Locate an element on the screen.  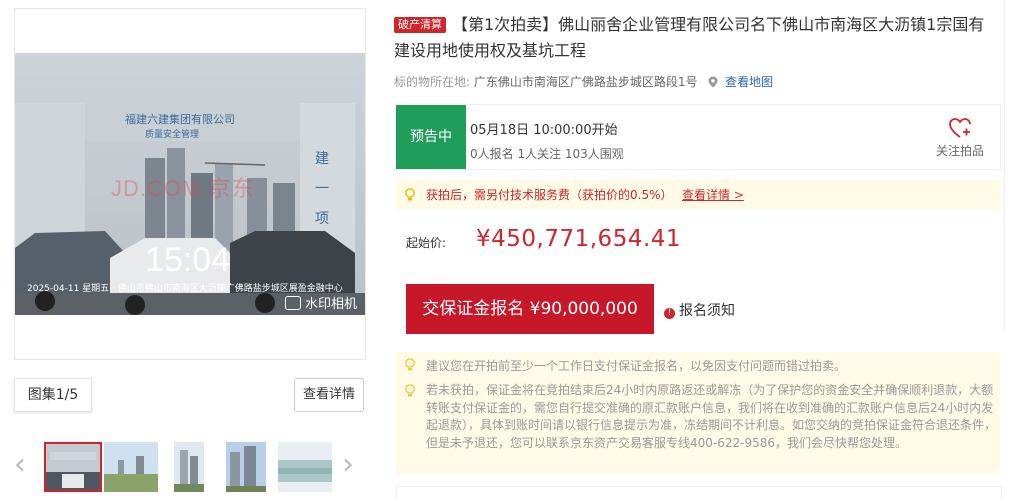
svg-text: 福建六建集团有限公司 is located at coordinates (180, 119).